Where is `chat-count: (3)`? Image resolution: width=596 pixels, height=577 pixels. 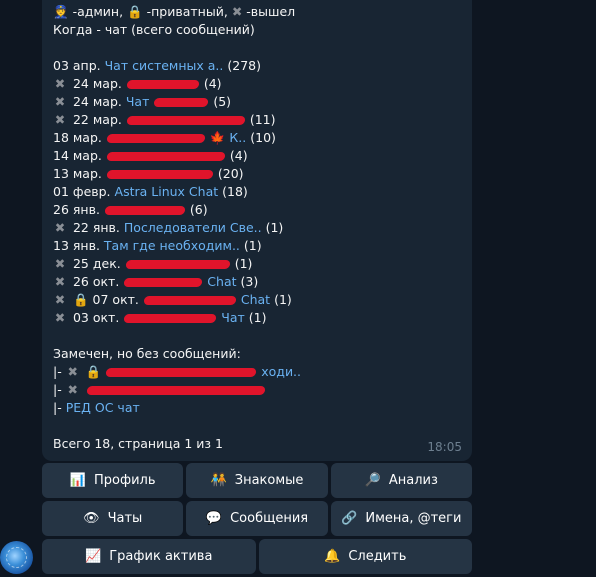 chat-count: (3) is located at coordinates (249, 281).